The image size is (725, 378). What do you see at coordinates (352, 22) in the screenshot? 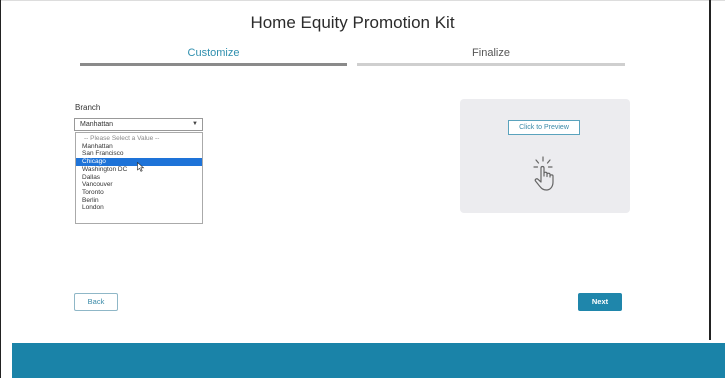
I see `page-title: Home Equity Promotion Kit` at bounding box center [352, 22].